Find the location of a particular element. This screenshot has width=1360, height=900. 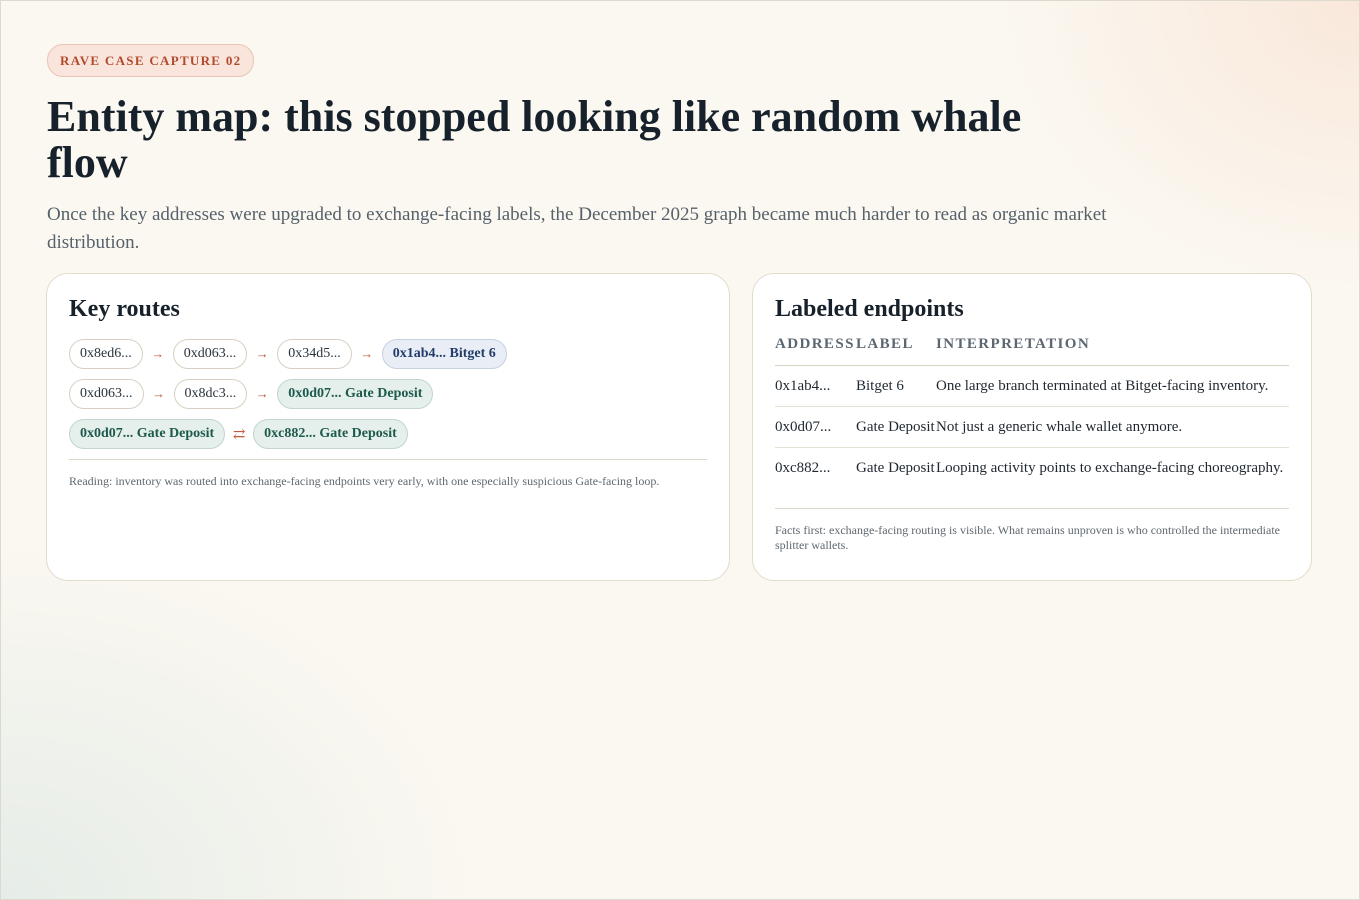

column-header-interpretation: INTERPRETATION is located at coordinates (1112, 351).